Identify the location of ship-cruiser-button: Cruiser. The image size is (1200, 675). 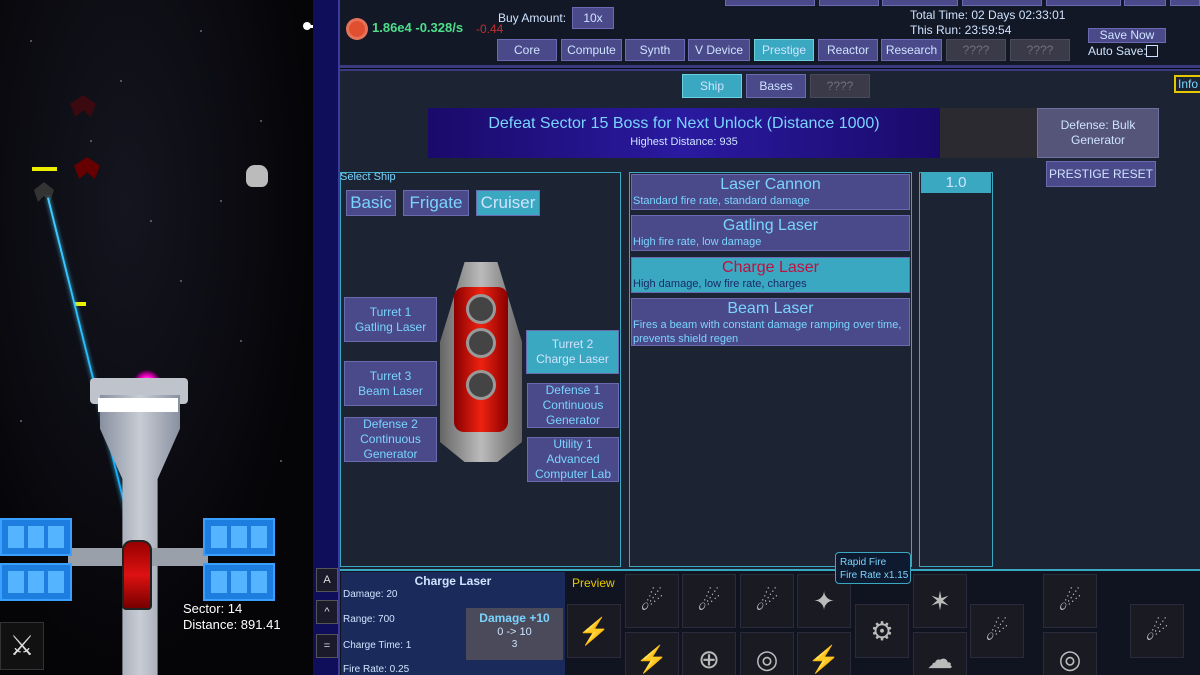
(508, 203).